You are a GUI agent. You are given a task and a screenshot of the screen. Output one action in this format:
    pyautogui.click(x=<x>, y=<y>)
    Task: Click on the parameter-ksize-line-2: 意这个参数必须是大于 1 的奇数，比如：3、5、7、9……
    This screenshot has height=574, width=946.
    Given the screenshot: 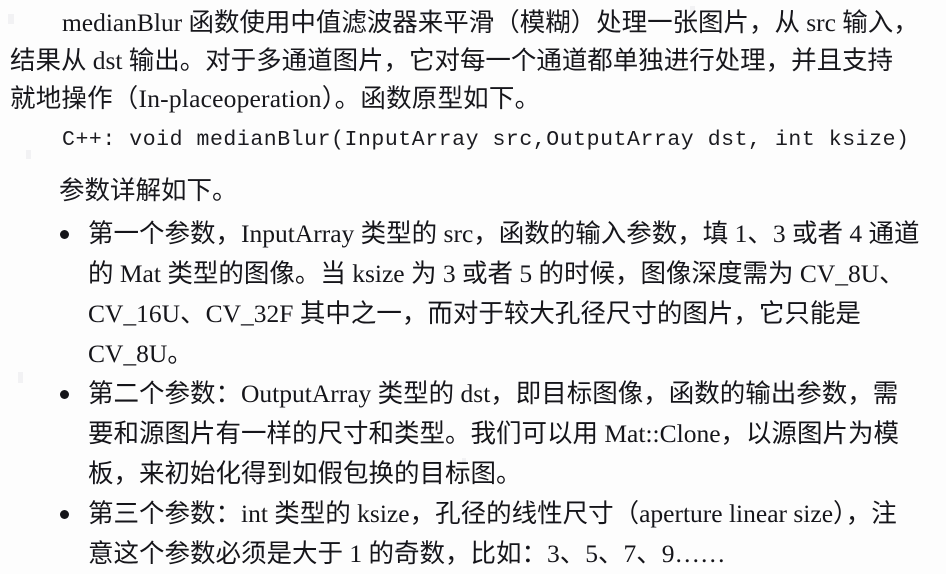 What is the action you would take?
    pyautogui.click(x=407, y=553)
    